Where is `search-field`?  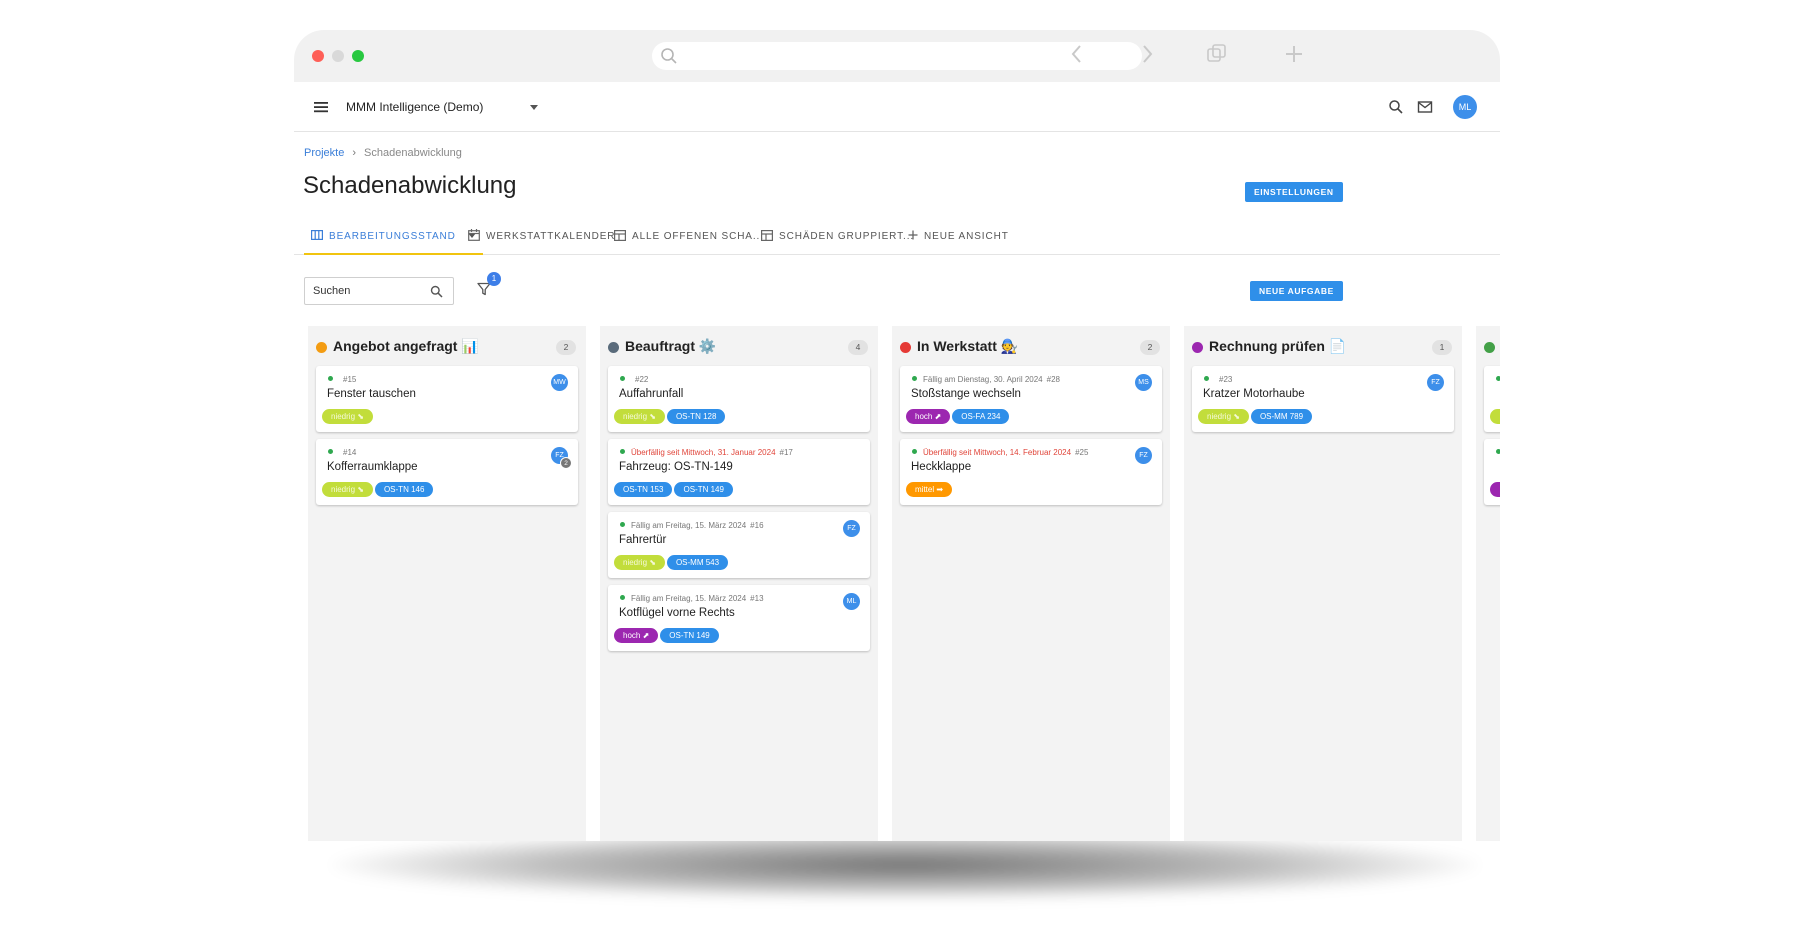 search-field is located at coordinates (379, 291).